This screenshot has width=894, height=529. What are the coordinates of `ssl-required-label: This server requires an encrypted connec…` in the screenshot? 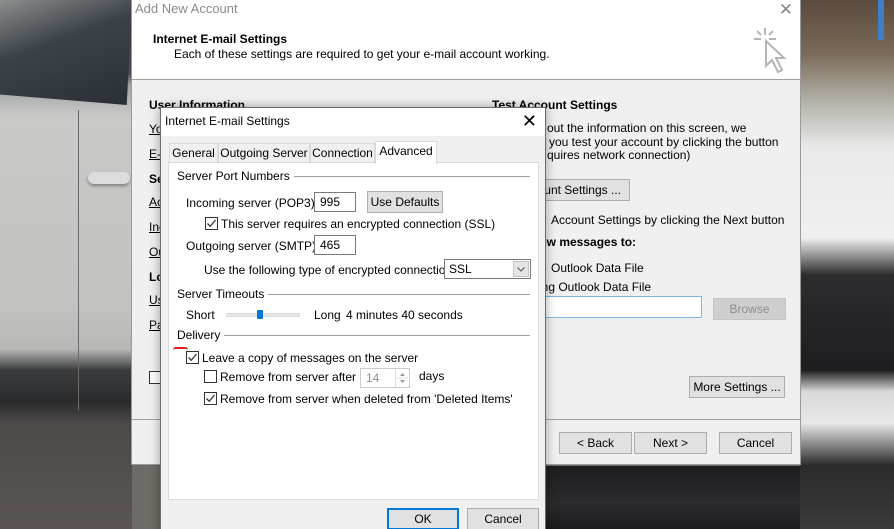 It's located at (358, 224).